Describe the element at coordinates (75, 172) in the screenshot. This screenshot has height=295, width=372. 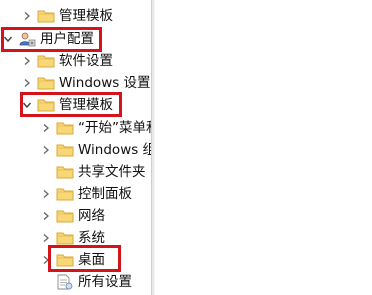
I see `tree-item-shared-folders: 共享文件夹` at that location.